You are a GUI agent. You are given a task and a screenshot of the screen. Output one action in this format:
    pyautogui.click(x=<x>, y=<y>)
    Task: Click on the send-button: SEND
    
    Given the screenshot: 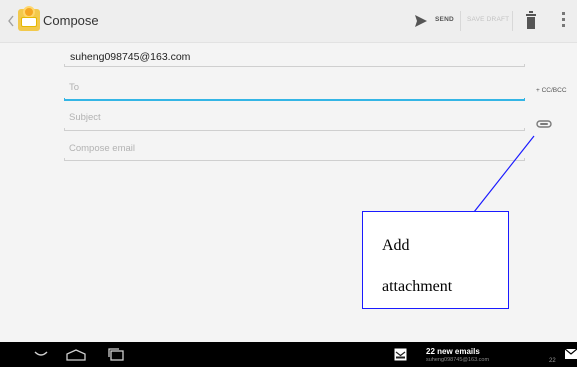 What is the action you would take?
    pyautogui.click(x=444, y=19)
    